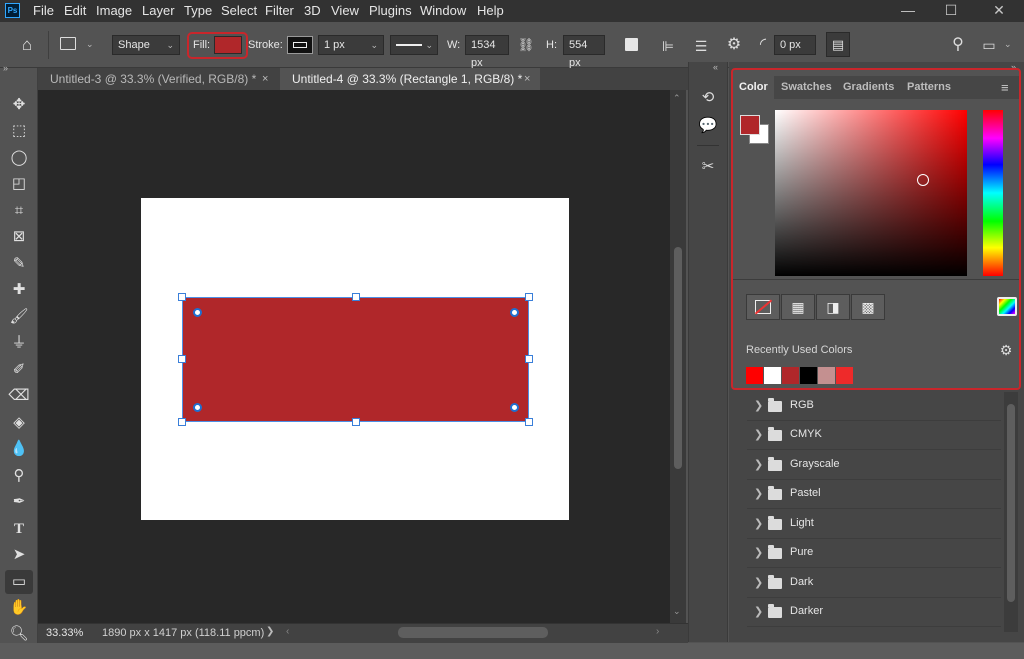  Describe the element at coordinates (874, 465) in the screenshot. I see `swatch-group-grayscale: ❯ Grayscale` at that location.